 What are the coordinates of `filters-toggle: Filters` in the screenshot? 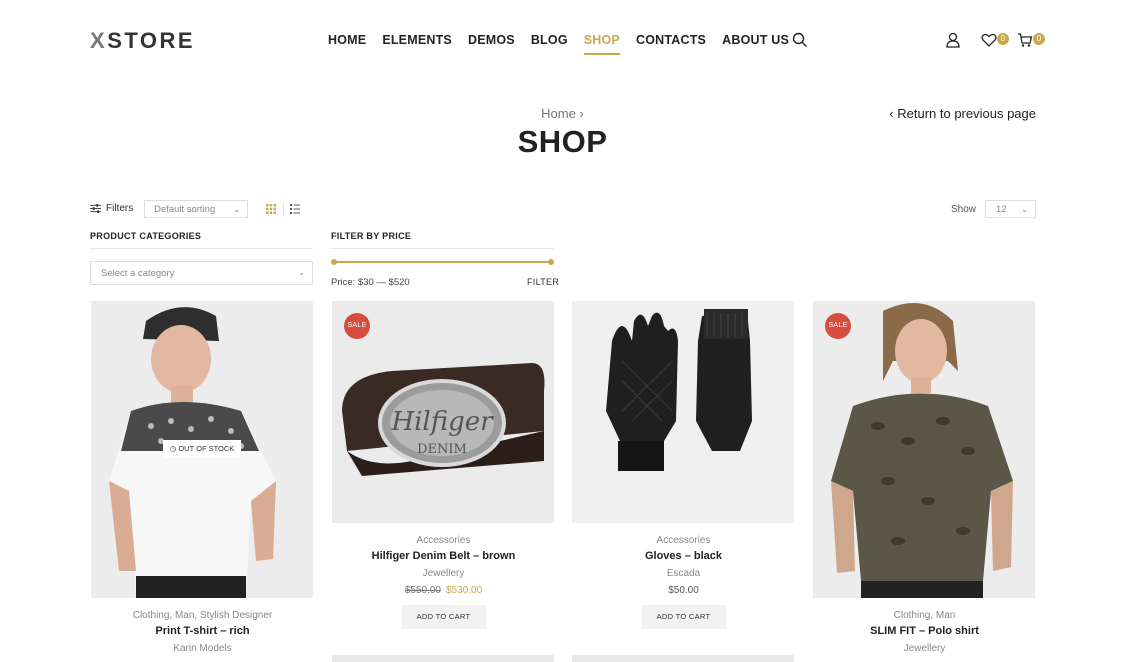 It's located at (111, 208).